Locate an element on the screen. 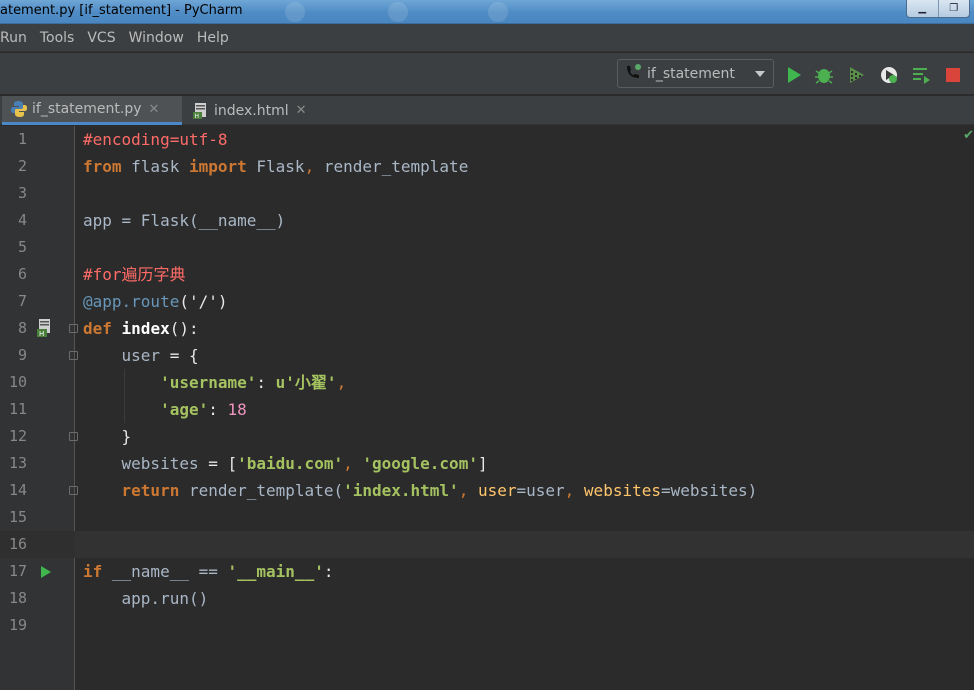  code-line: from flask import Flask, render_template is located at coordinates (275, 166).